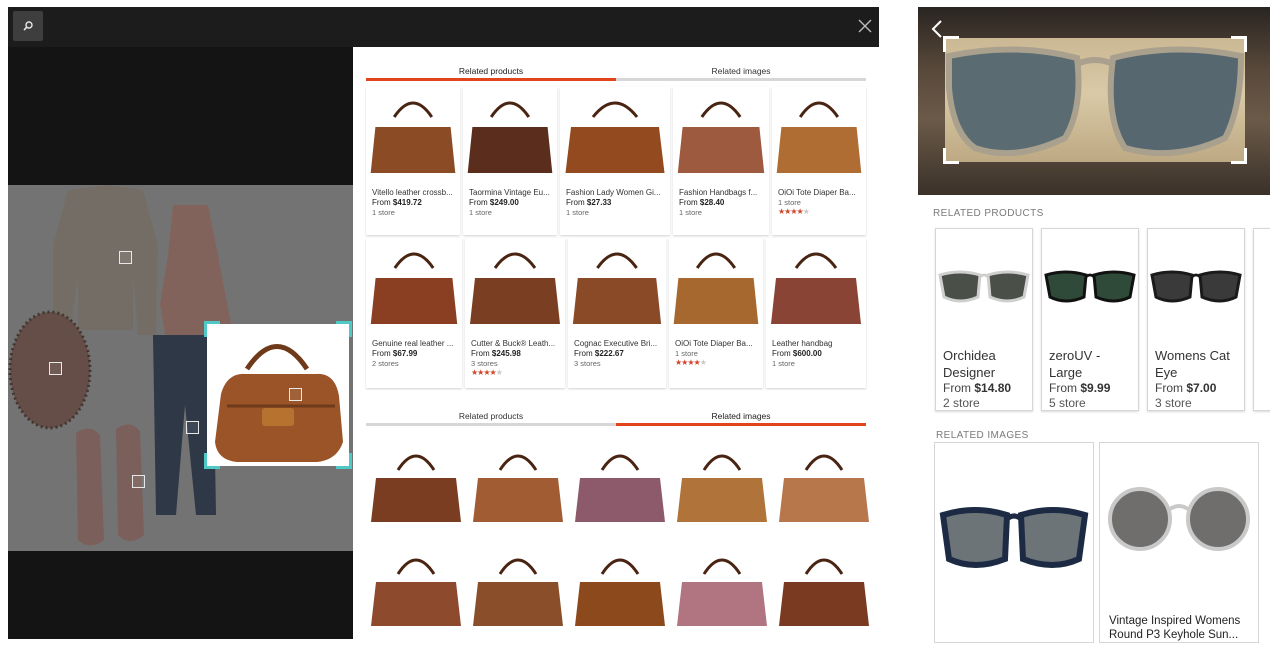 The image size is (1277, 651). I want to click on crop-corner-tr, so click(344, 329).